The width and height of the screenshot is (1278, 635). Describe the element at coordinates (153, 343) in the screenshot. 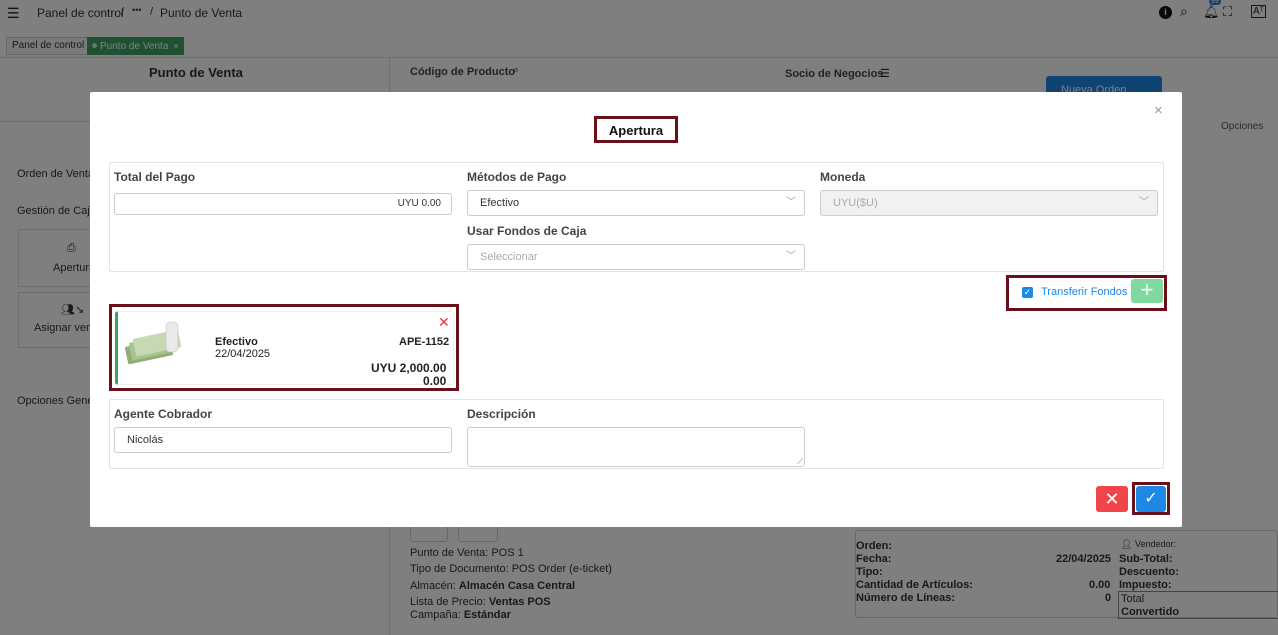

I see `money-stack-icon` at that location.